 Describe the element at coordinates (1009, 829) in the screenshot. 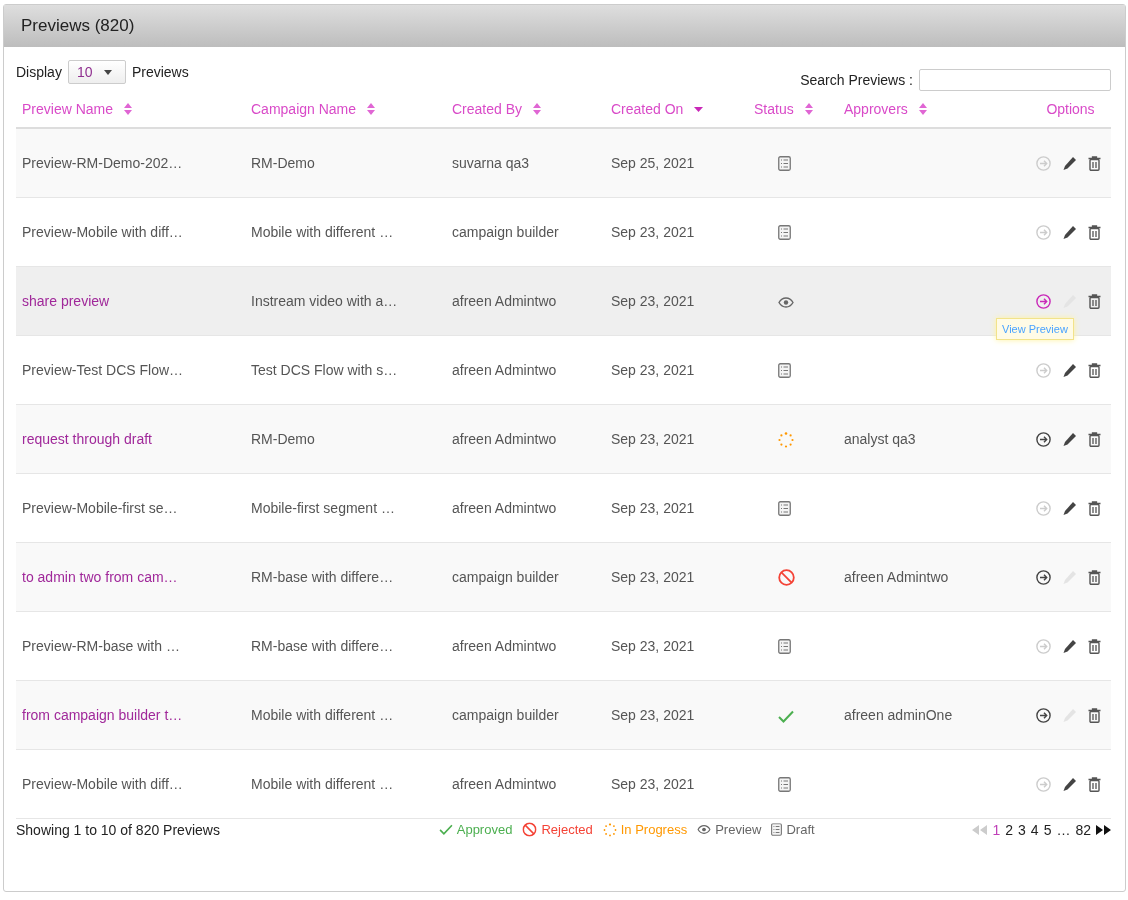

I see `page-link: 2` at that location.